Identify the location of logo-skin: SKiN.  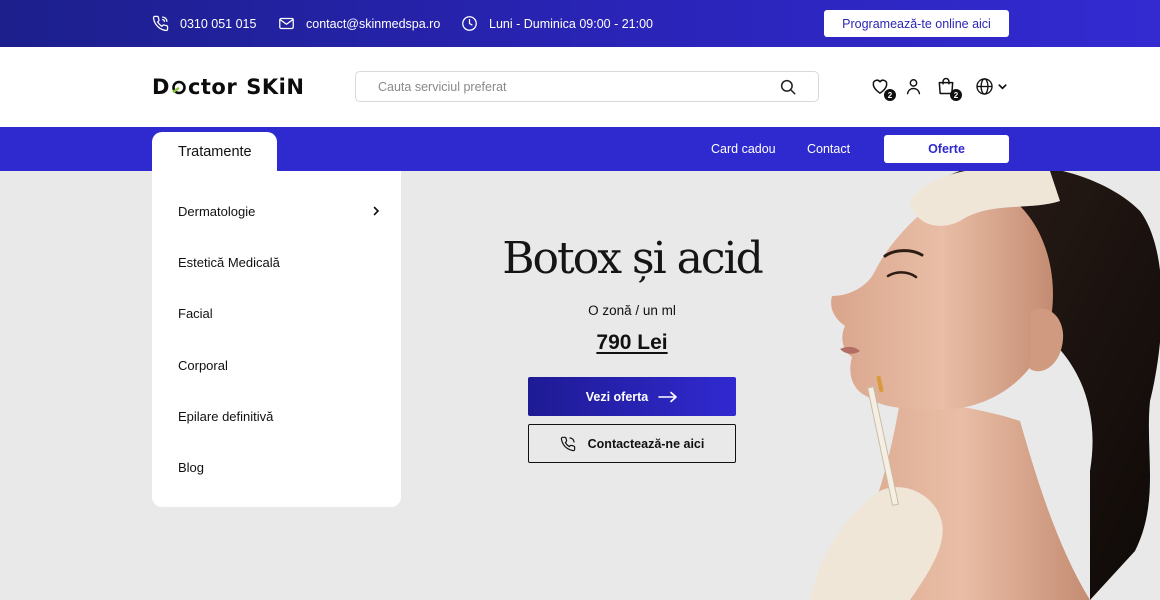
(275, 87).